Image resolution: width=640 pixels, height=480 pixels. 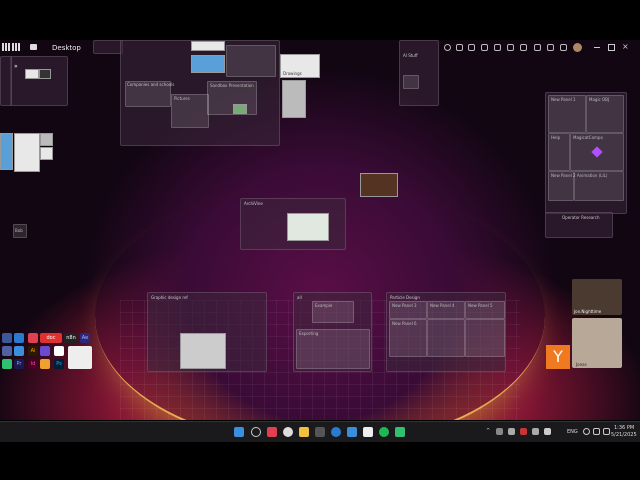 I want to click on search-icon, so click(x=256, y=432).